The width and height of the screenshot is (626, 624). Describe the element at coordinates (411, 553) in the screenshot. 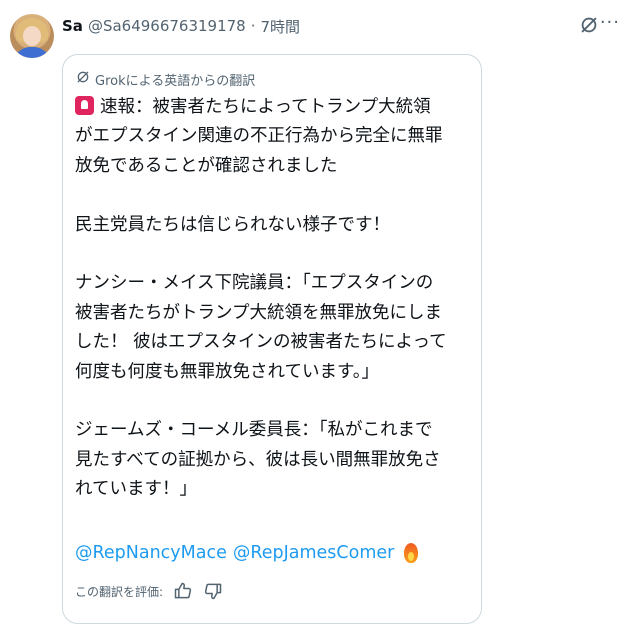

I see `fire-icon` at that location.